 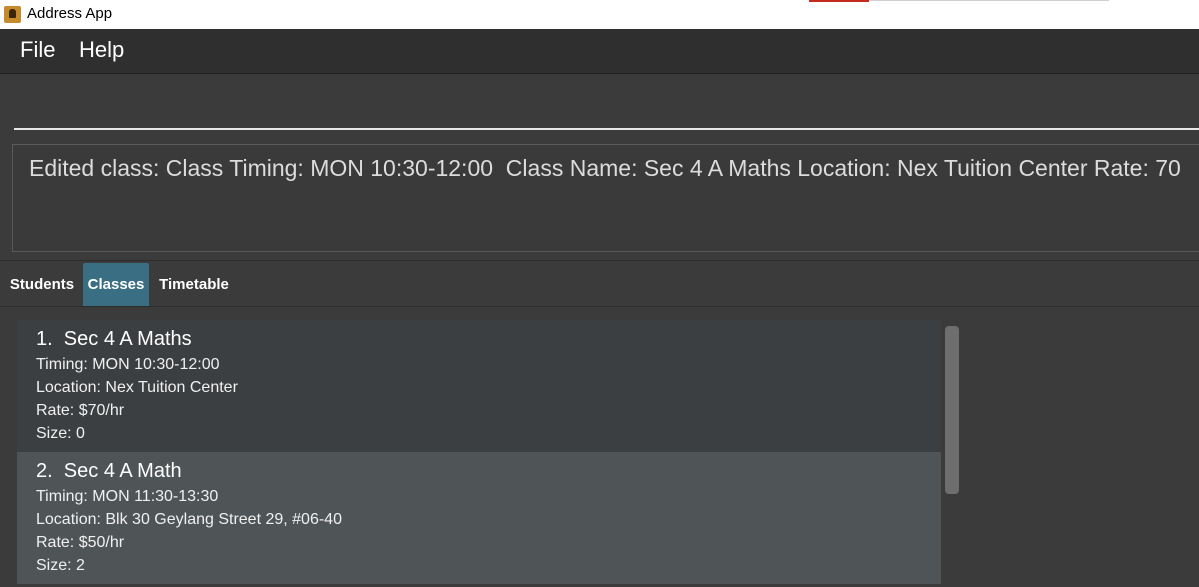 I want to click on list-scrollbar, so click(x=952, y=410).